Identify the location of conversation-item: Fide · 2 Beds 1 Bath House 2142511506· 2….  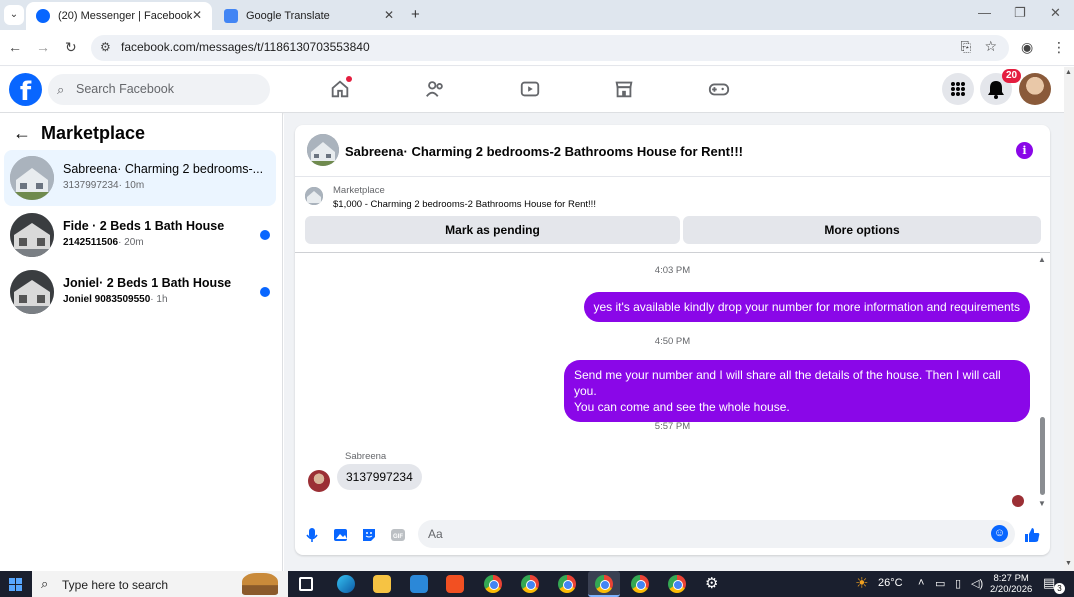
(140, 235).